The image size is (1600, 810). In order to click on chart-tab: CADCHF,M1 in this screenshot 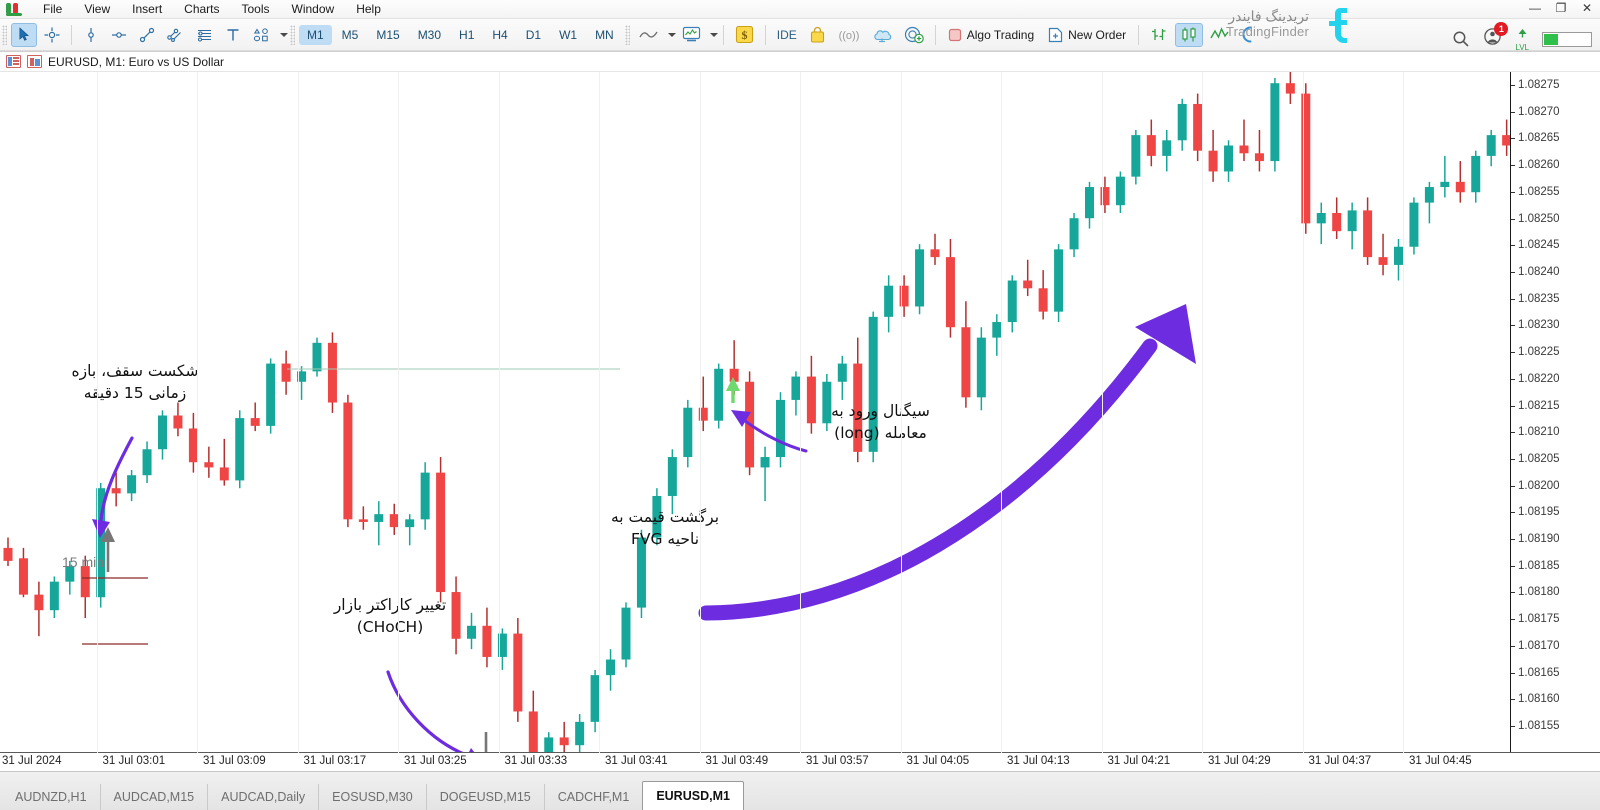, I will do `click(594, 797)`.